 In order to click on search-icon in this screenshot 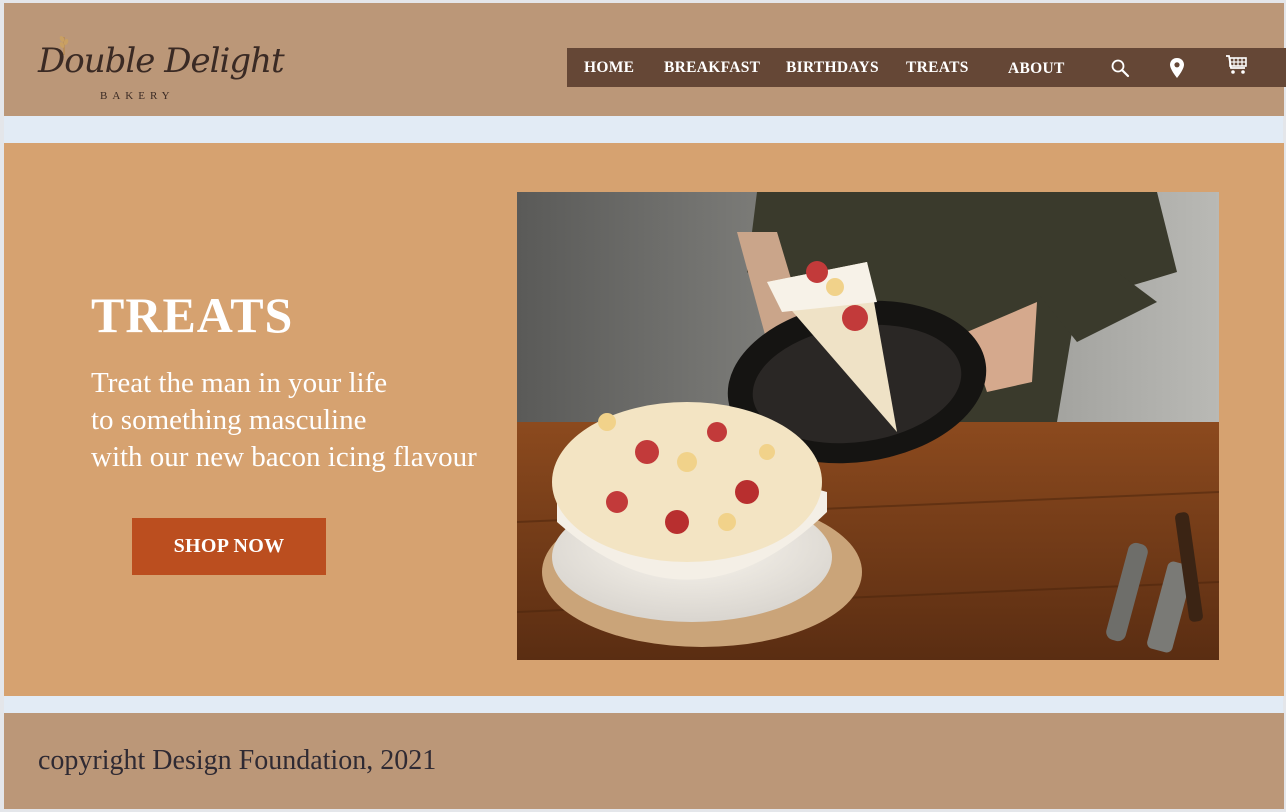, I will do `click(1120, 67)`.